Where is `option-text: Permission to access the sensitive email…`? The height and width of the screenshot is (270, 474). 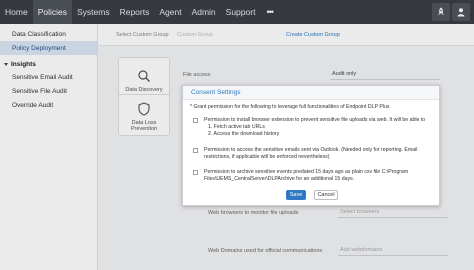 option-text: Permission to access the sensitive email… is located at coordinates (311, 153).